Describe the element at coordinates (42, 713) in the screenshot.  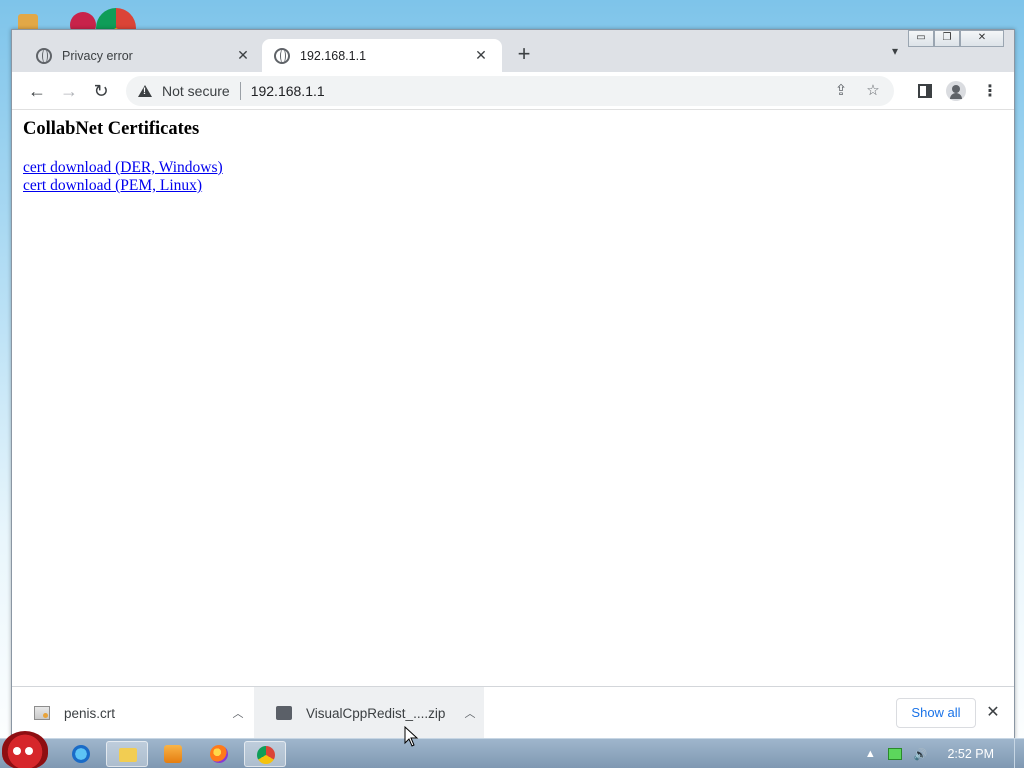
I see `certificate-file-icon` at that location.